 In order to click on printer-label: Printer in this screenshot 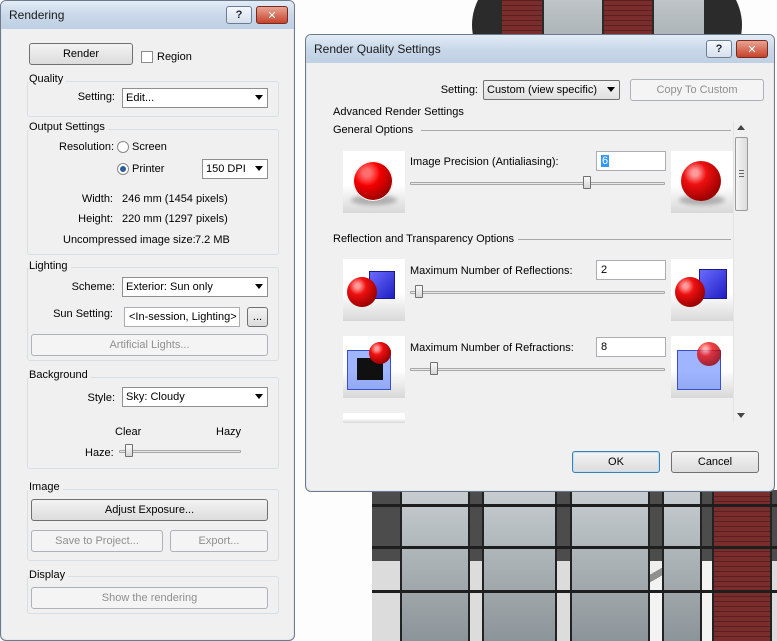, I will do `click(148, 169)`.